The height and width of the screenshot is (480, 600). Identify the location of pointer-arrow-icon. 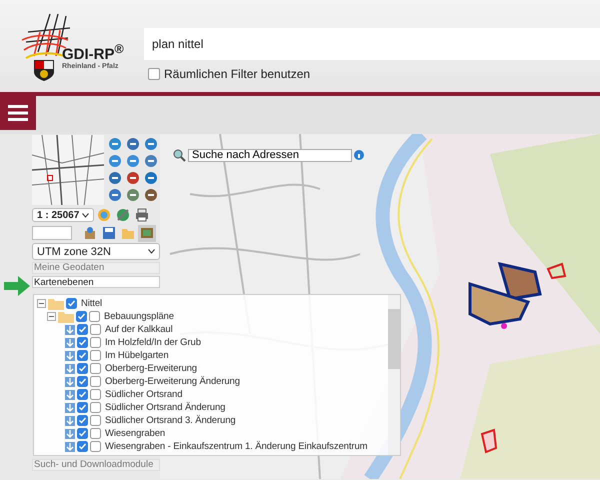
(17, 286).